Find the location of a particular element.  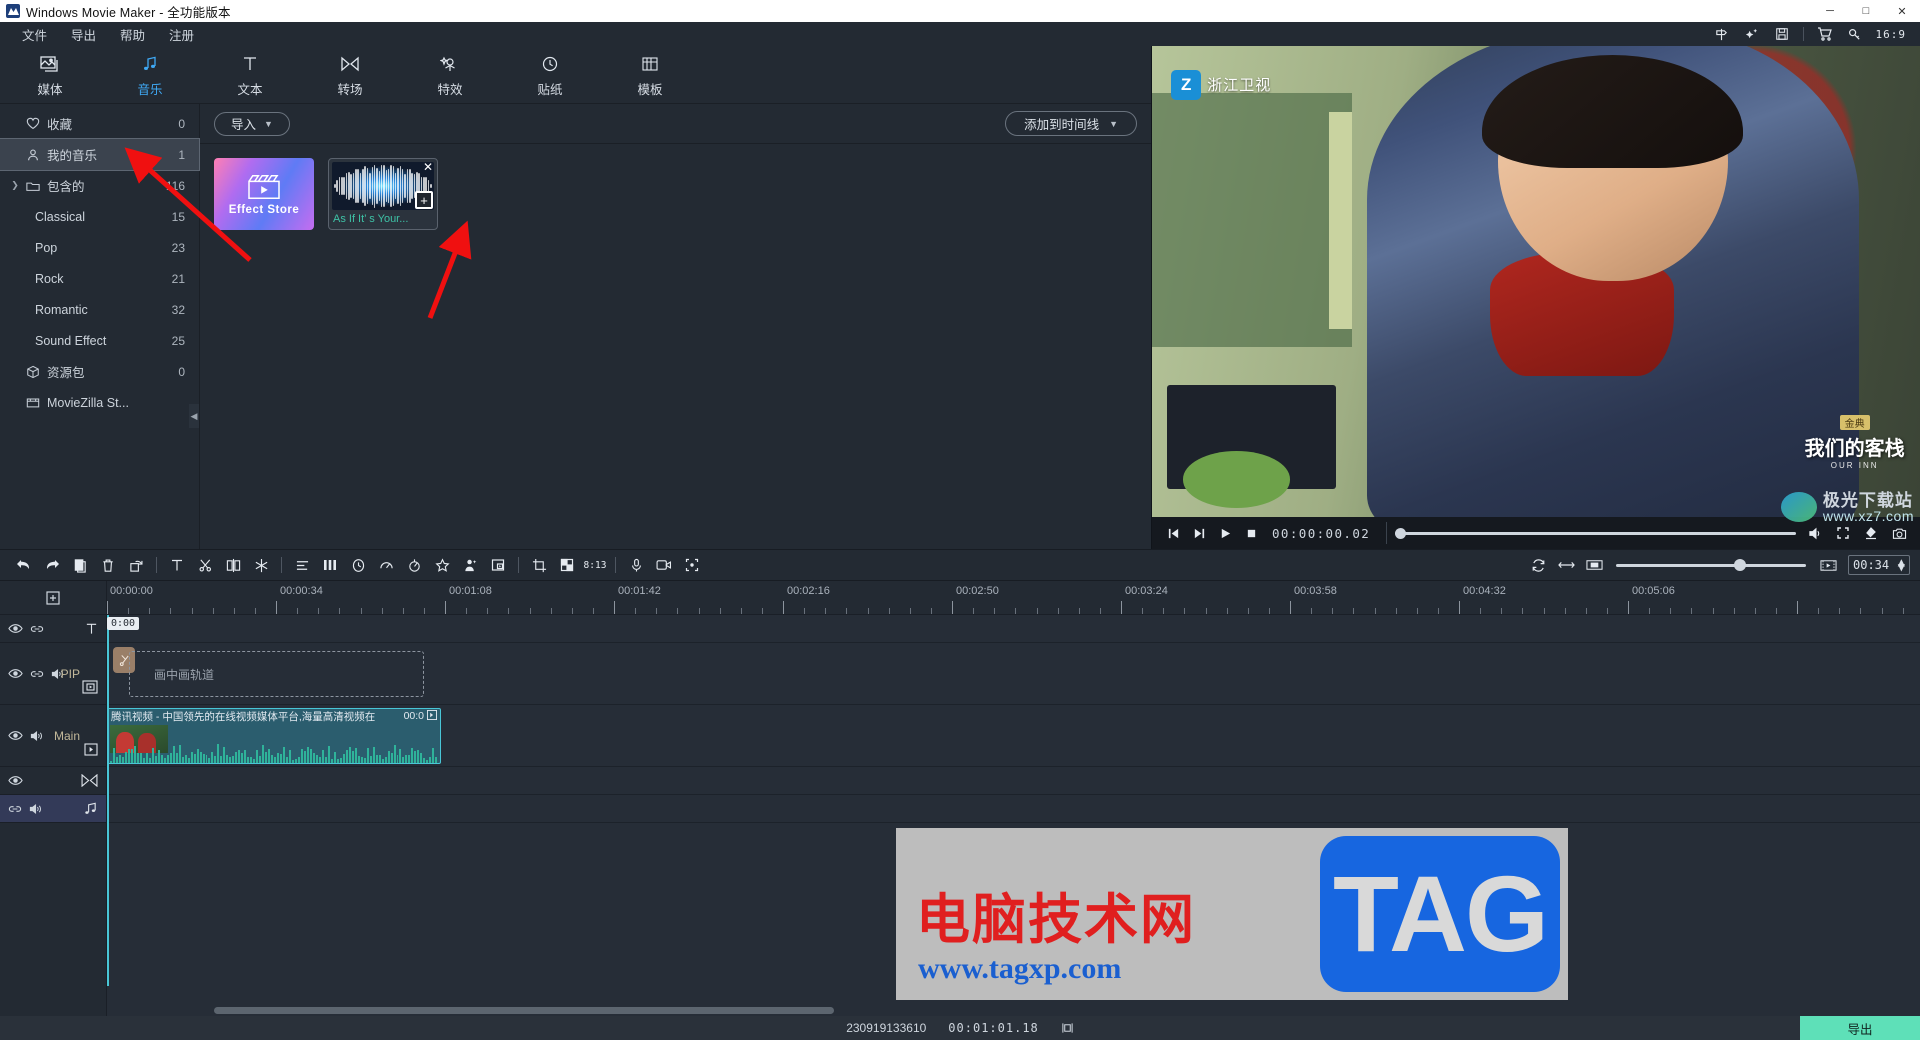

tab-music: 音乐 is located at coordinates (150, 75).